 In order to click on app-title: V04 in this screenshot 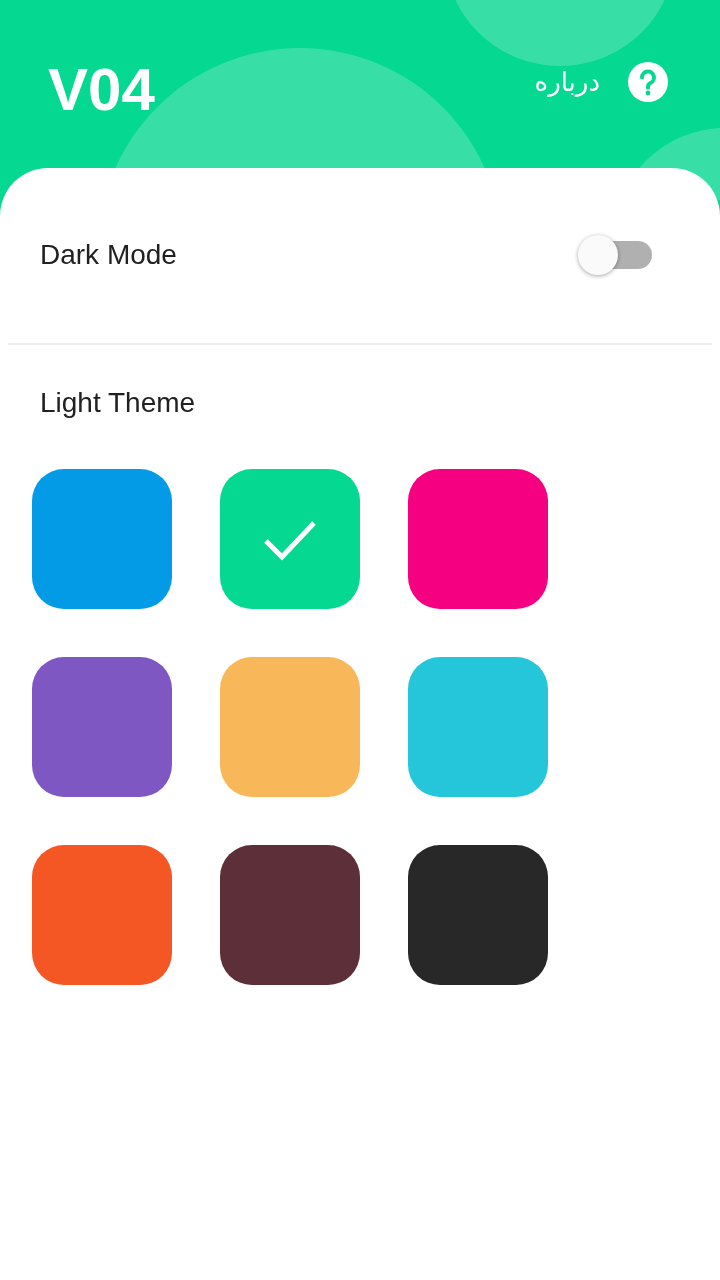, I will do `click(101, 90)`.